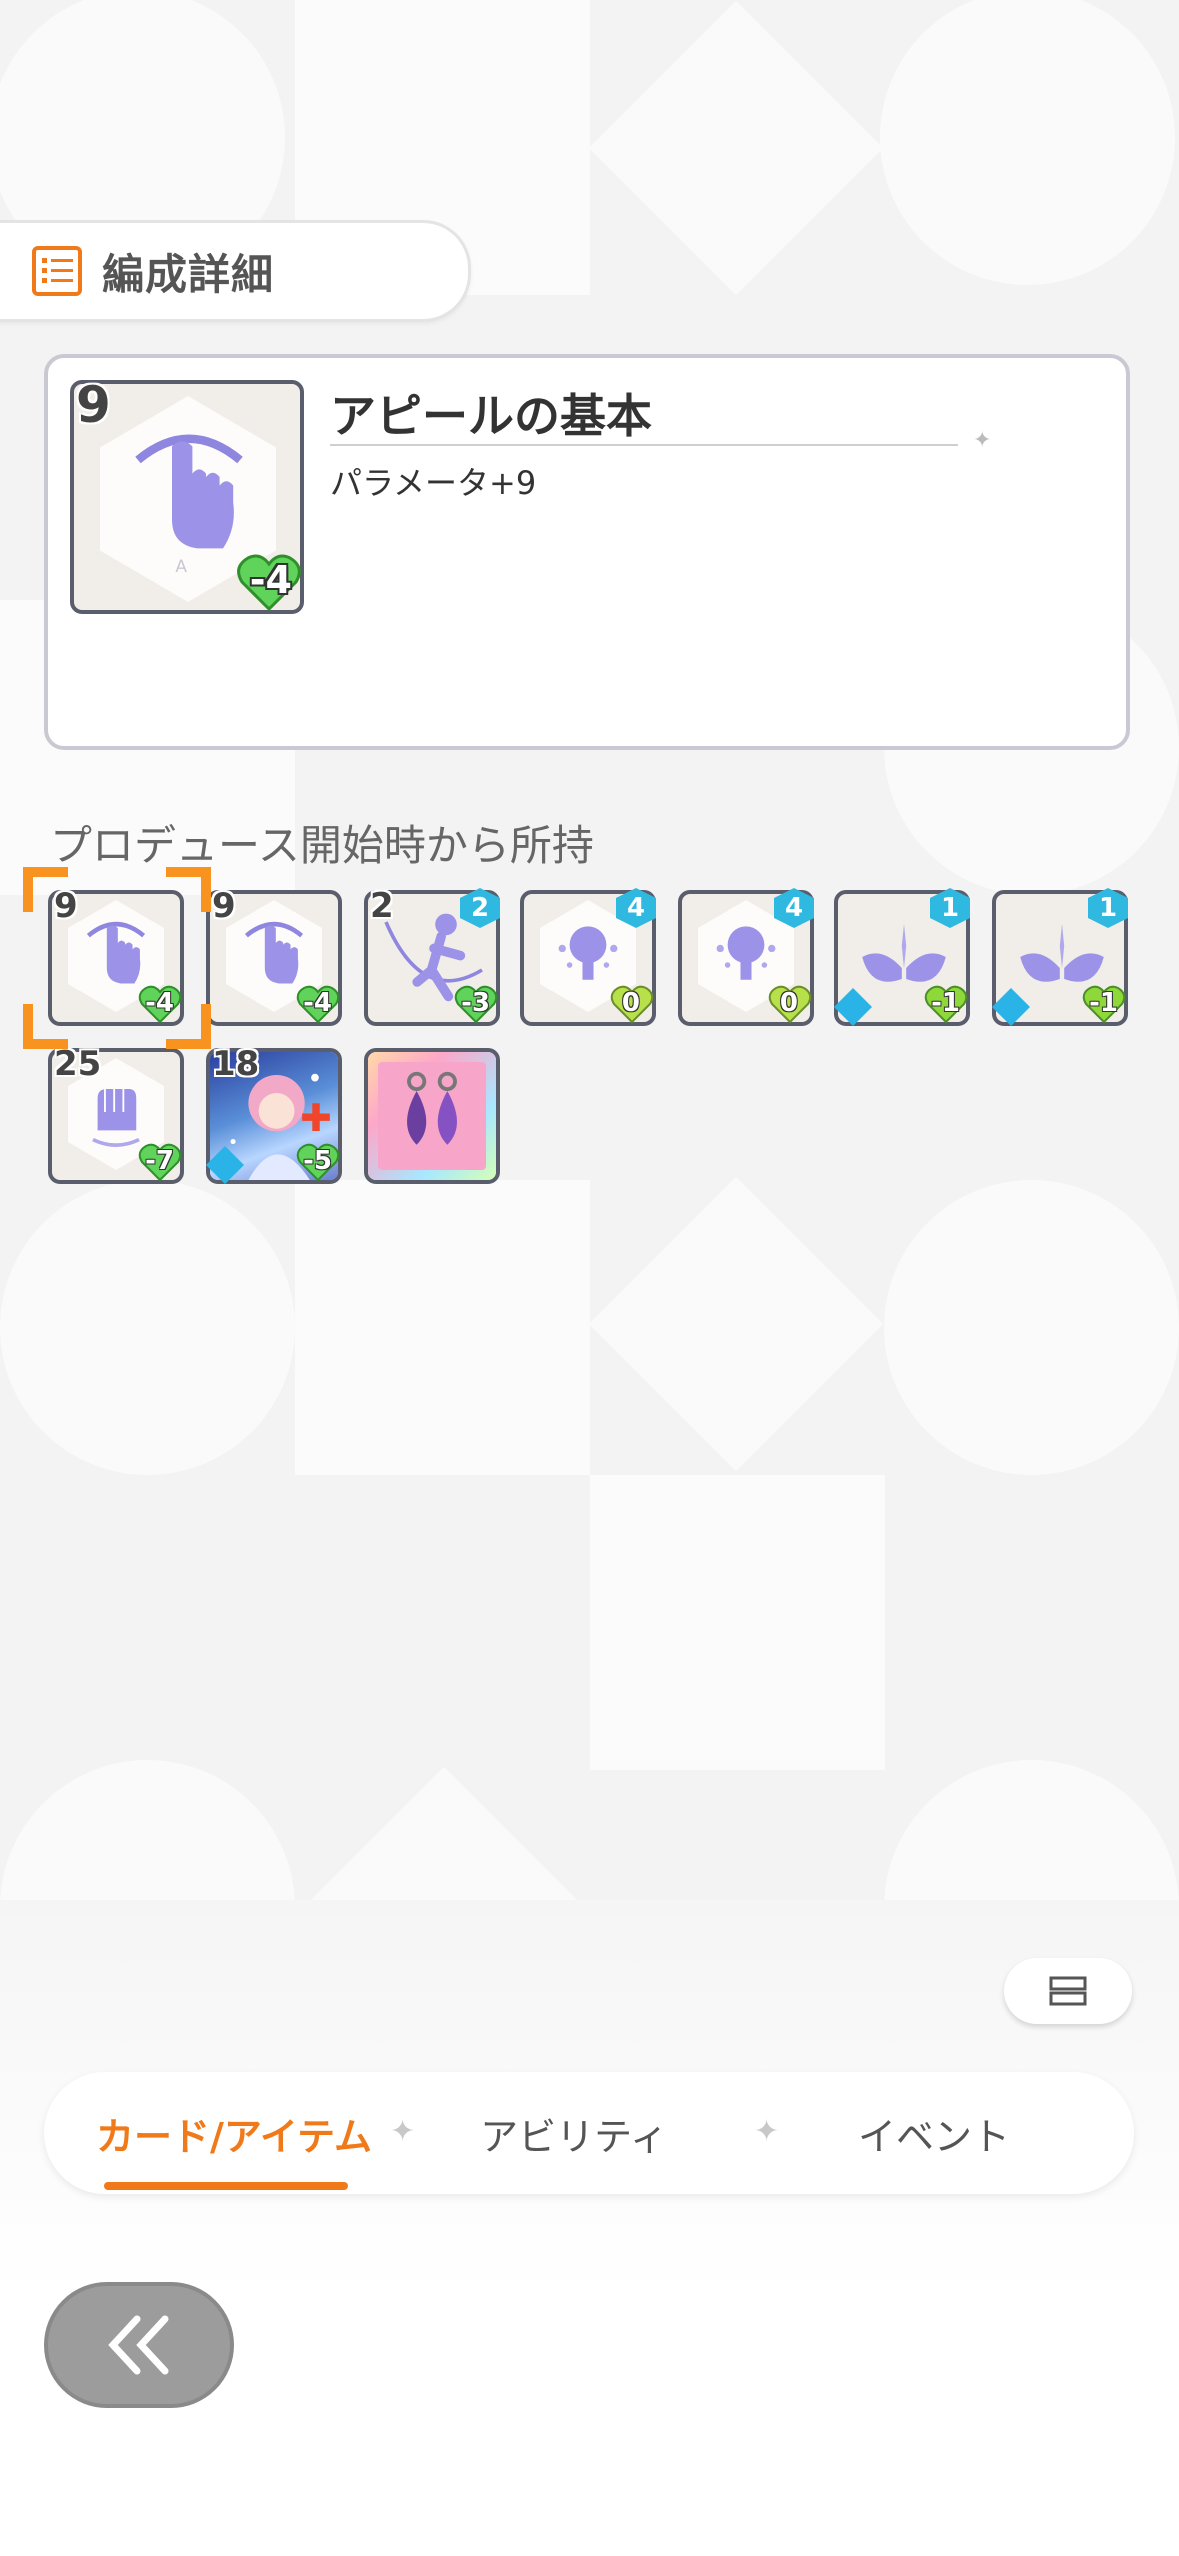 The height and width of the screenshot is (2556, 1179). I want to click on card-wings-1: 1 -1, so click(902, 957).